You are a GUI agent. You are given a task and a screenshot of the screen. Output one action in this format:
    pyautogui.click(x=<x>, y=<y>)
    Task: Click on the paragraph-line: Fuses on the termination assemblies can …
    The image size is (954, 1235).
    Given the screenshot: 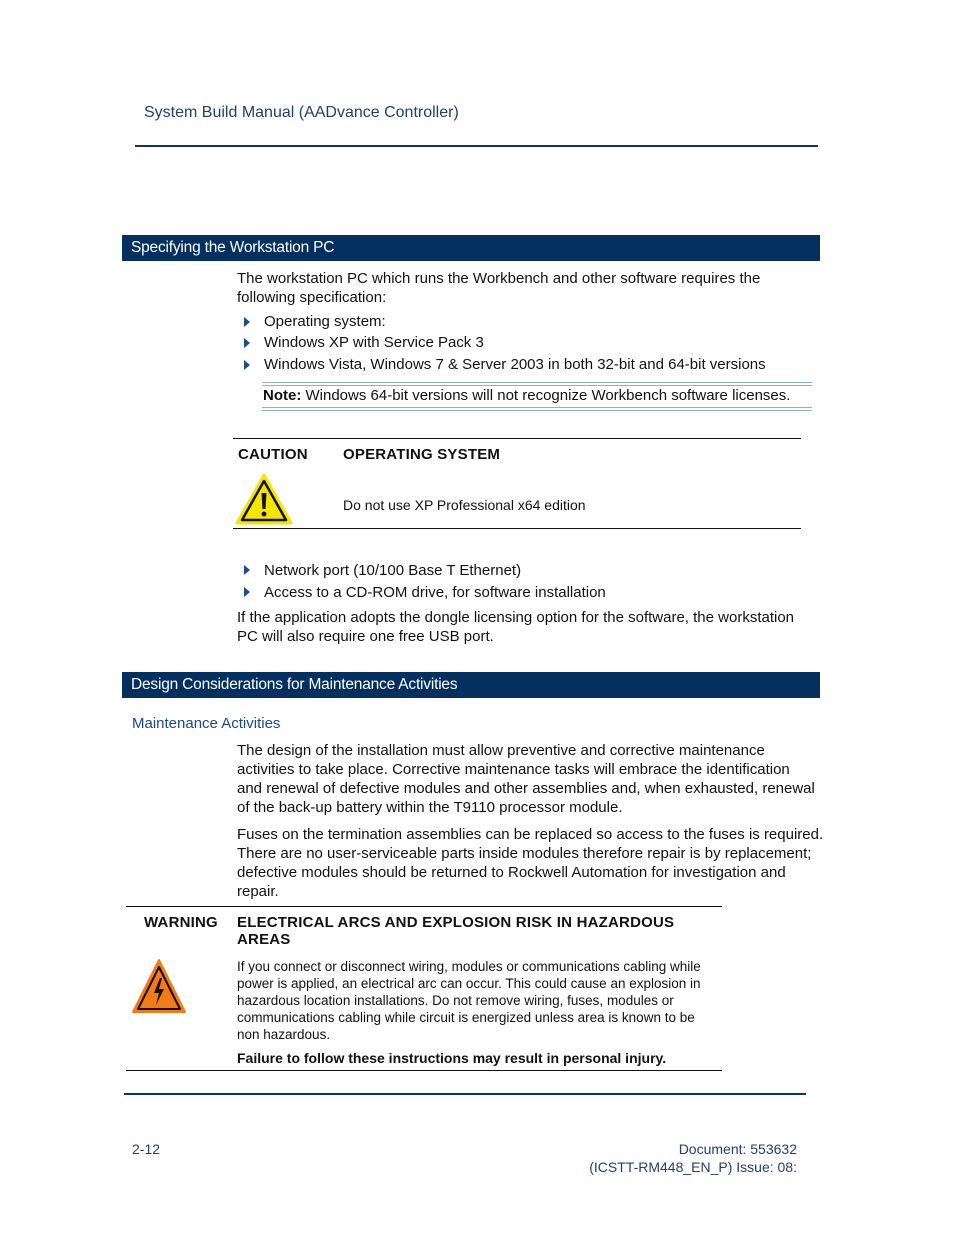 What is the action you would take?
    pyautogui.click(x=530, y=834)
    